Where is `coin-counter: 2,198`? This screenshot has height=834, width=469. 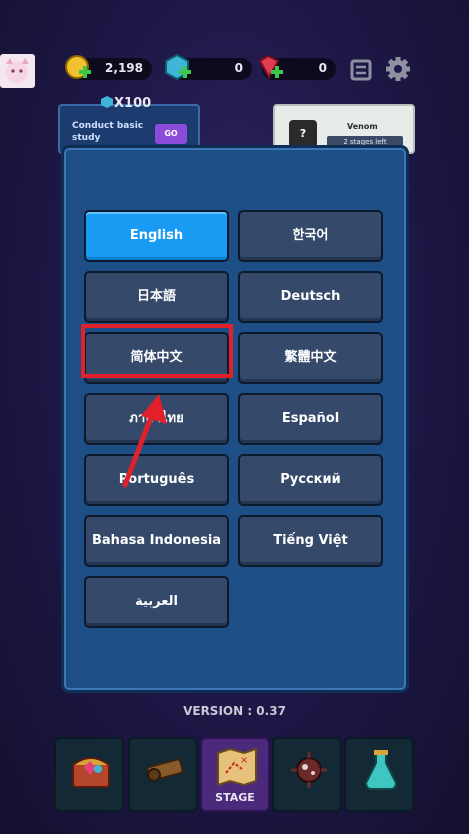 coin-counter: 2,198 is located at coordinates (108, 67).